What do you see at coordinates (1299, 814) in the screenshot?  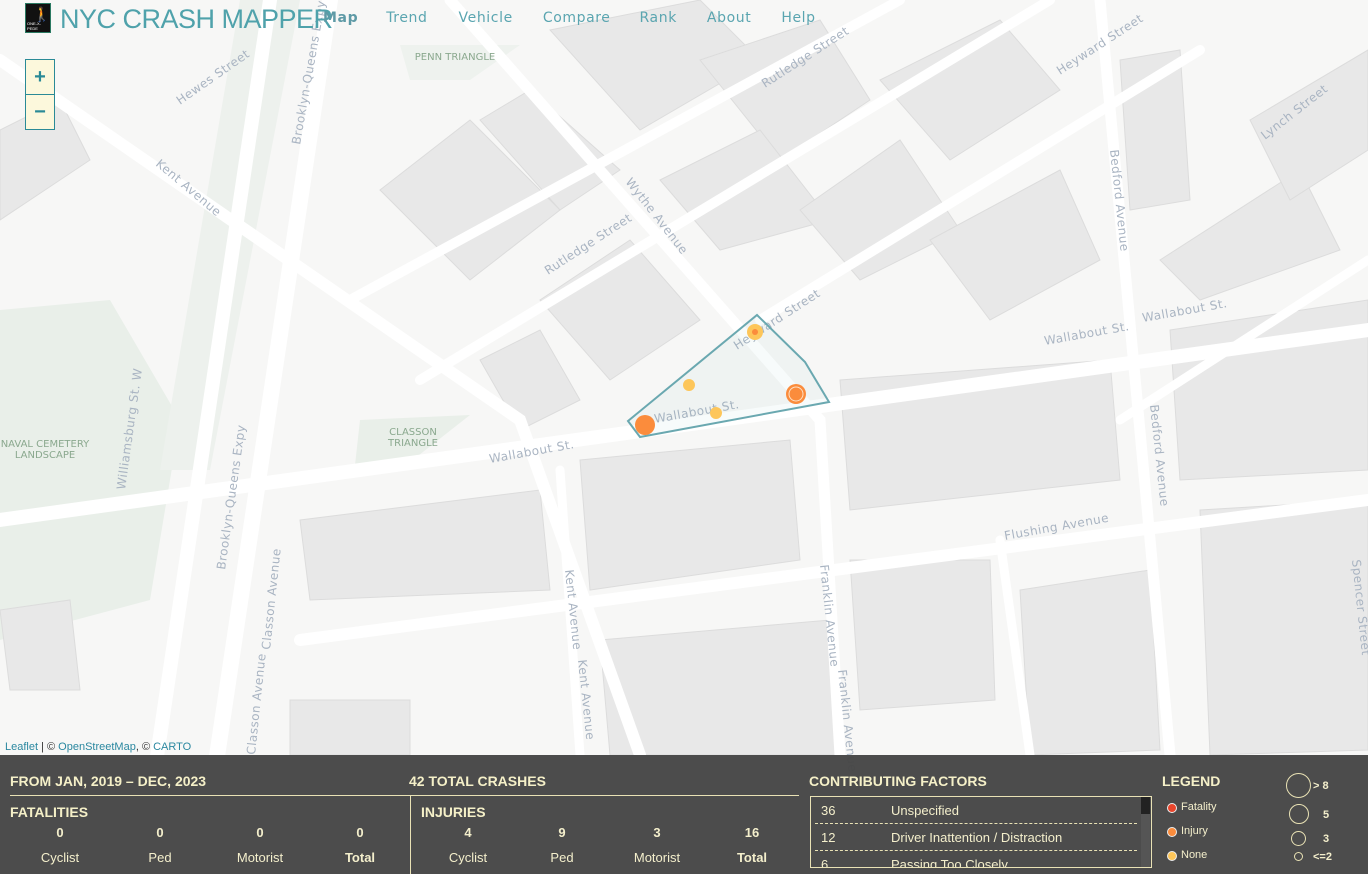 I see `size-circle-5-icon` at bounding box center [1299, 814].